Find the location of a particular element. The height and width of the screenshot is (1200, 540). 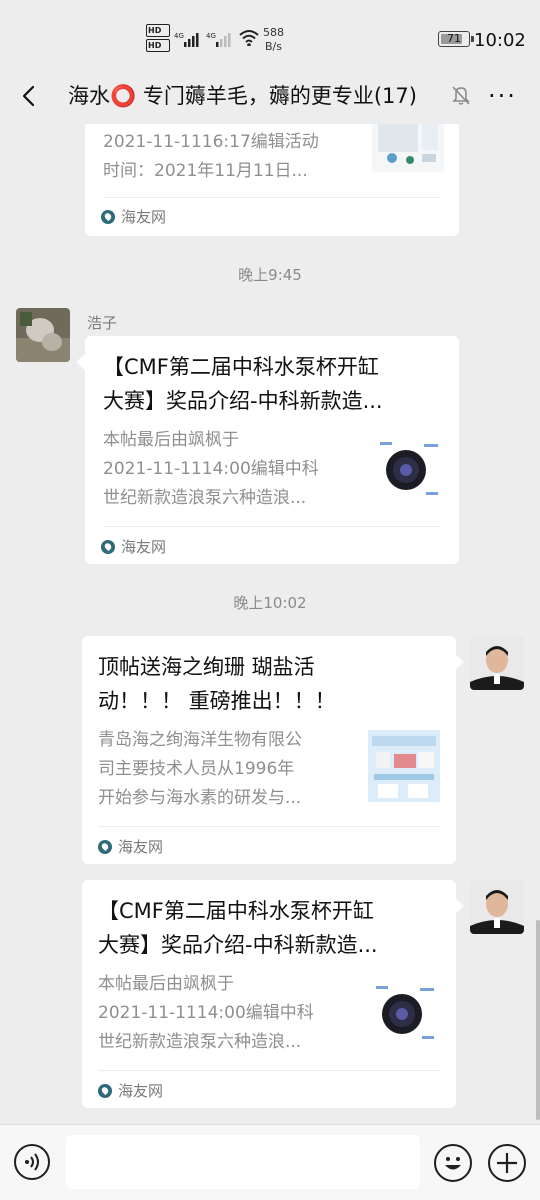

hd-label-2: HD is located at coordinates (158, 45).